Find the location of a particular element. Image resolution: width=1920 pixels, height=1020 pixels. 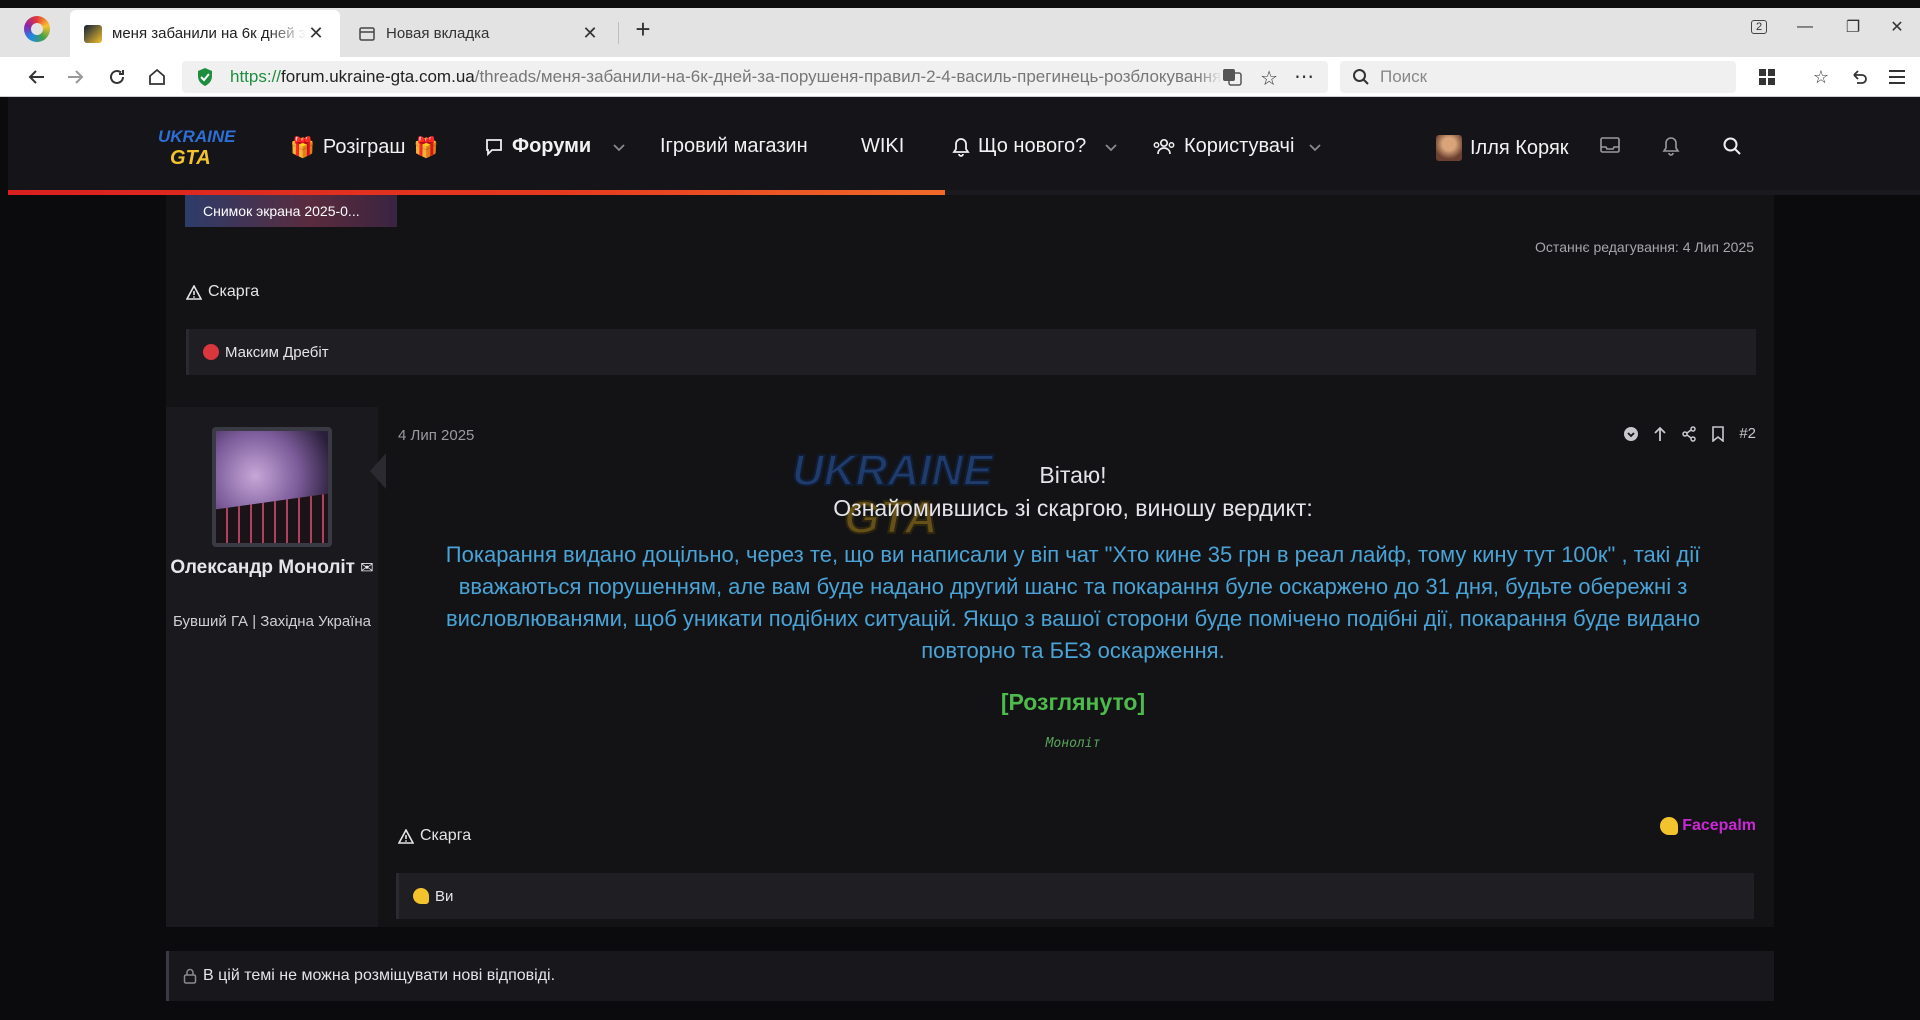

reaction-label: Facepalm is located at coordinates (1719, 825).